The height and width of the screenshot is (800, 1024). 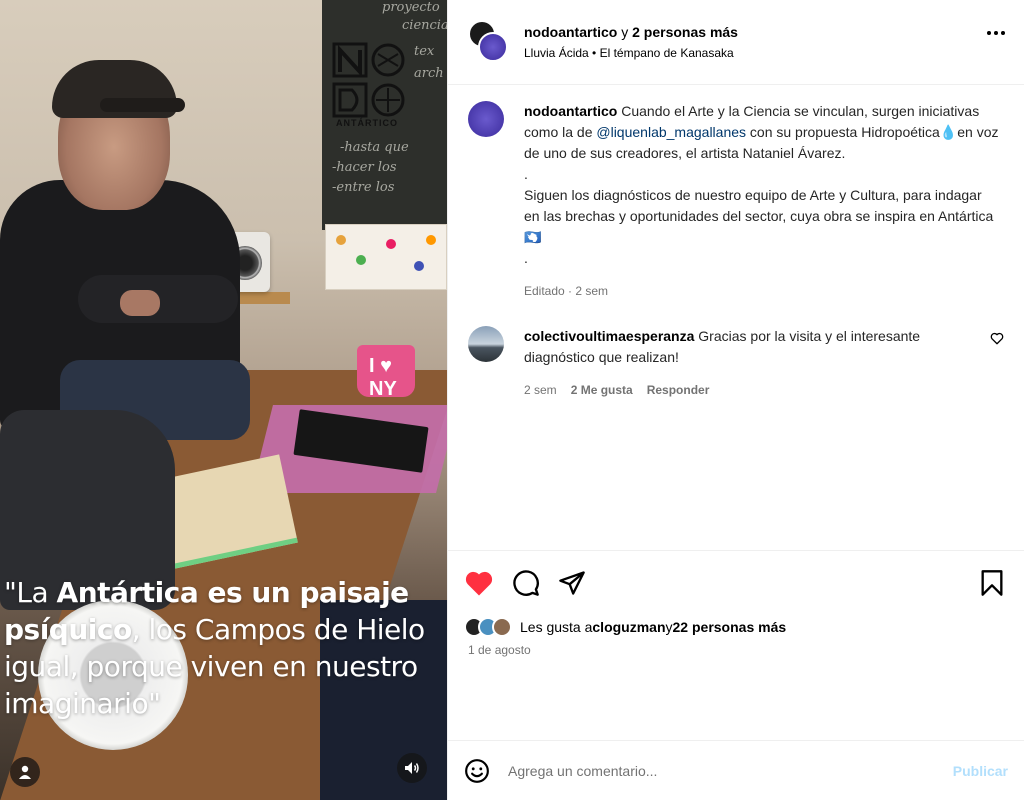 I want to click on caption-text: "La, so click(x=30, y=592).